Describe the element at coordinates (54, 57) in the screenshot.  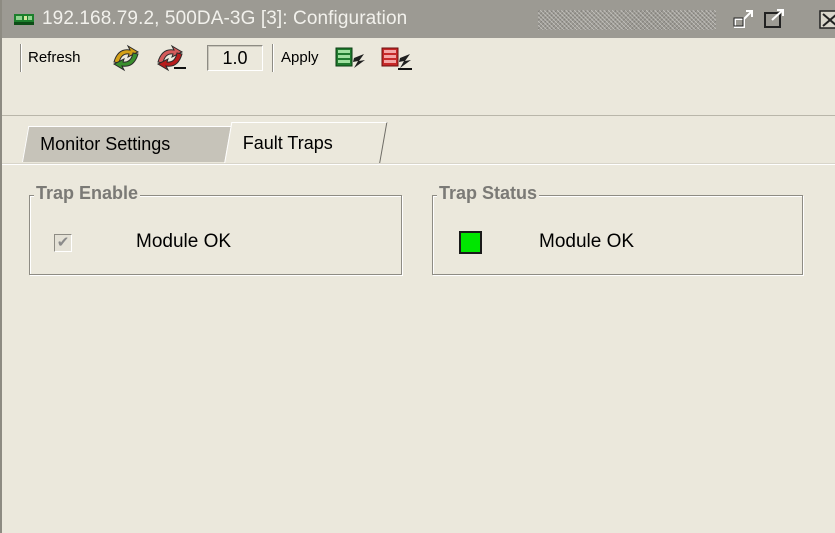
I see `refresh-button: Refresh` at that location.